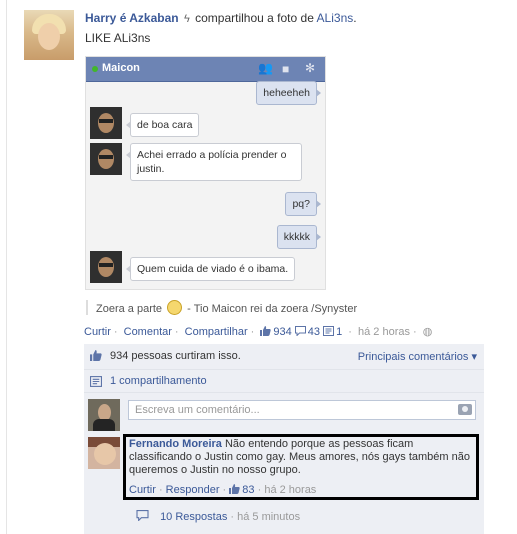 The image size is (517, 534). I want to click on comment-like-button: Curtir, so click(142, 490).